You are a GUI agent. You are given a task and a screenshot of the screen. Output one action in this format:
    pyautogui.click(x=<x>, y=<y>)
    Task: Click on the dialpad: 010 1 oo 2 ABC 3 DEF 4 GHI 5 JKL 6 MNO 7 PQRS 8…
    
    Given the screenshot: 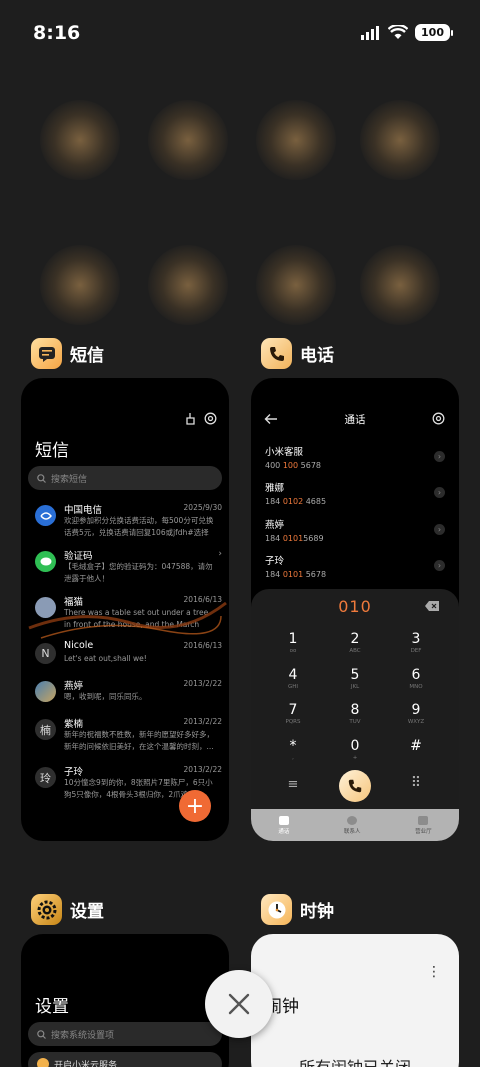 What is the action you would take?
    pyautogui.click(x=355, y=714)
    